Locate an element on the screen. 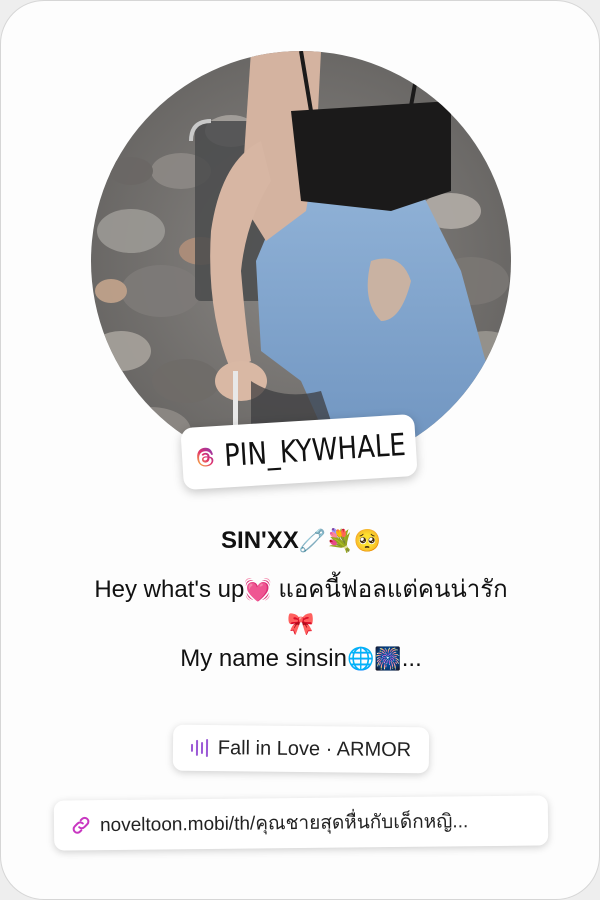 Image resolution: width=600 pixels, height=900 pixels. bio-line-3-text: My name sinsin is located at coordinates (263, 658).